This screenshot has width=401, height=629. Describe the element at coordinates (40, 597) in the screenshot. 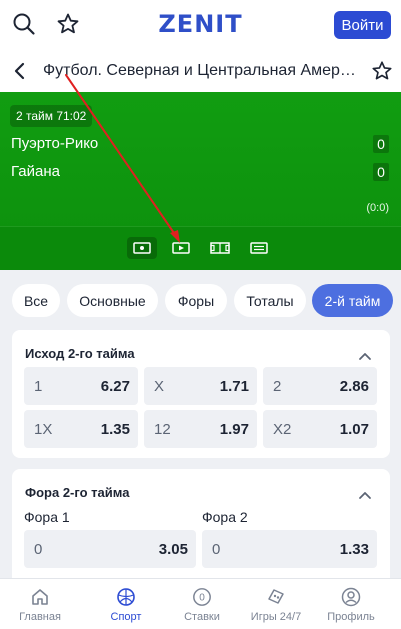

I see `home-icon` at that location.